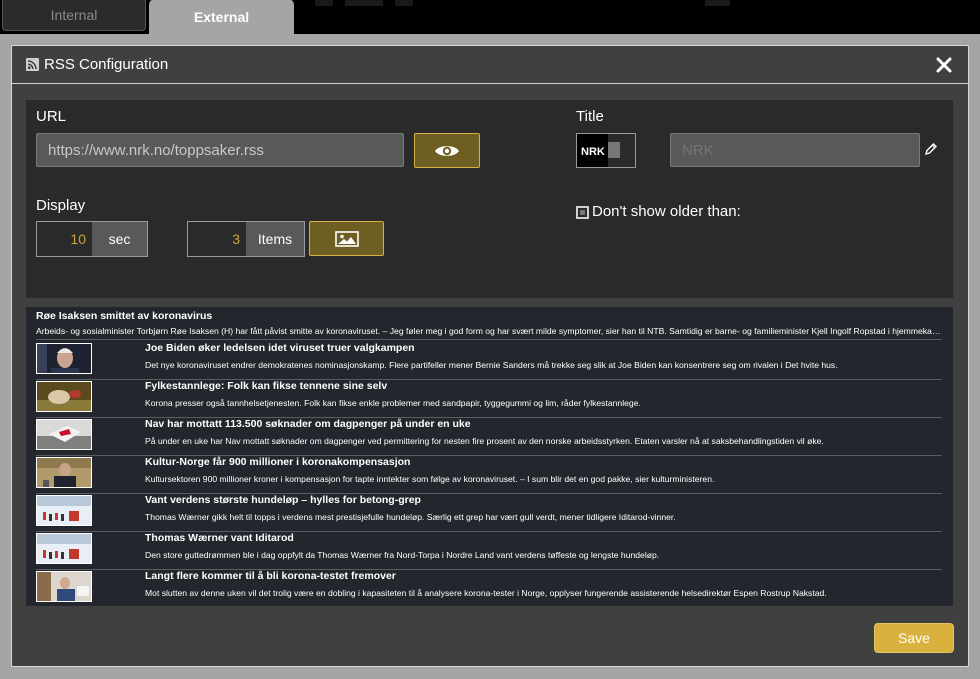 The height and width of the screenshot is (679, 980). I want to click on url-input, so click(220, 150).